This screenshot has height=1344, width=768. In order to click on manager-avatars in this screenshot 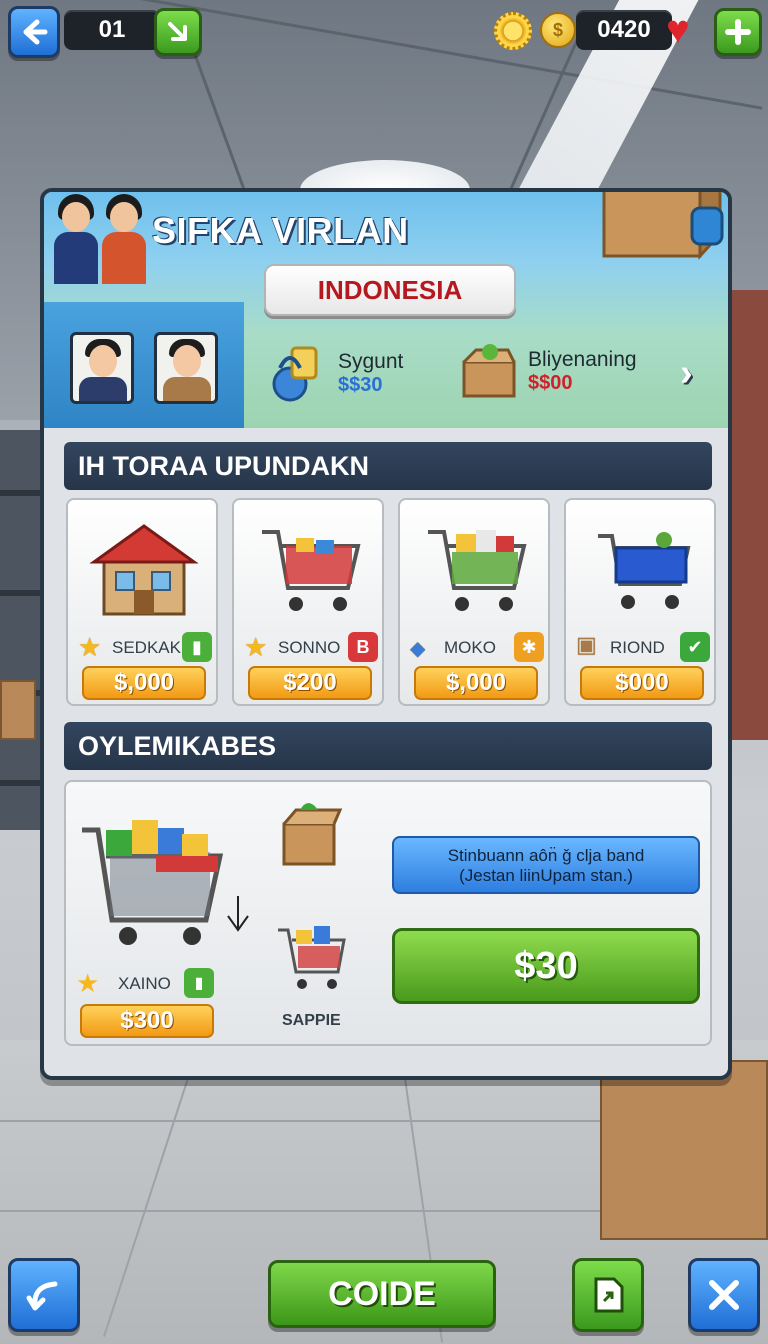, I will do `click(100, 238)`.